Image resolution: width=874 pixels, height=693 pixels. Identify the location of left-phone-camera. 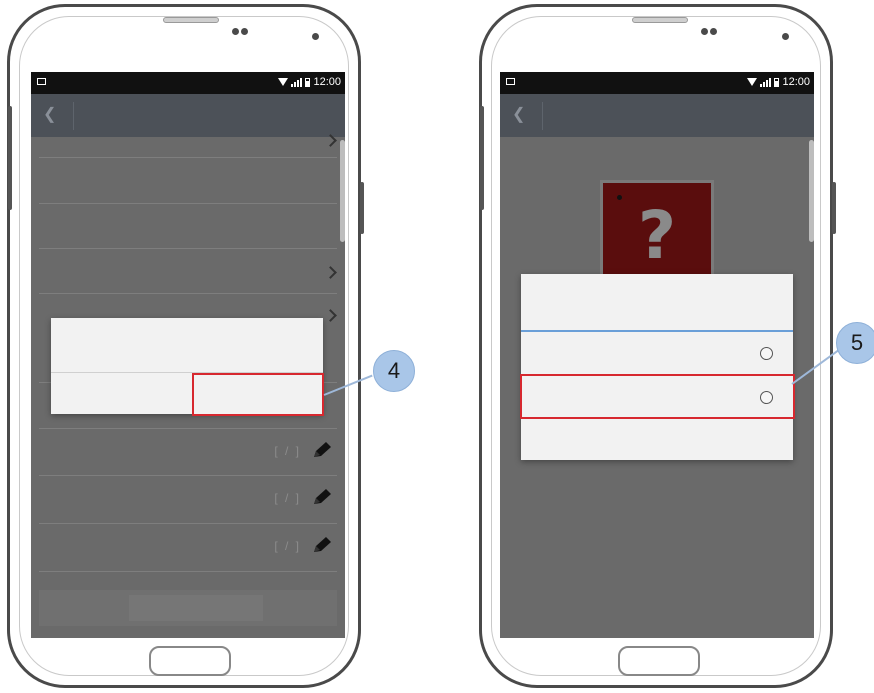
(235, 31).